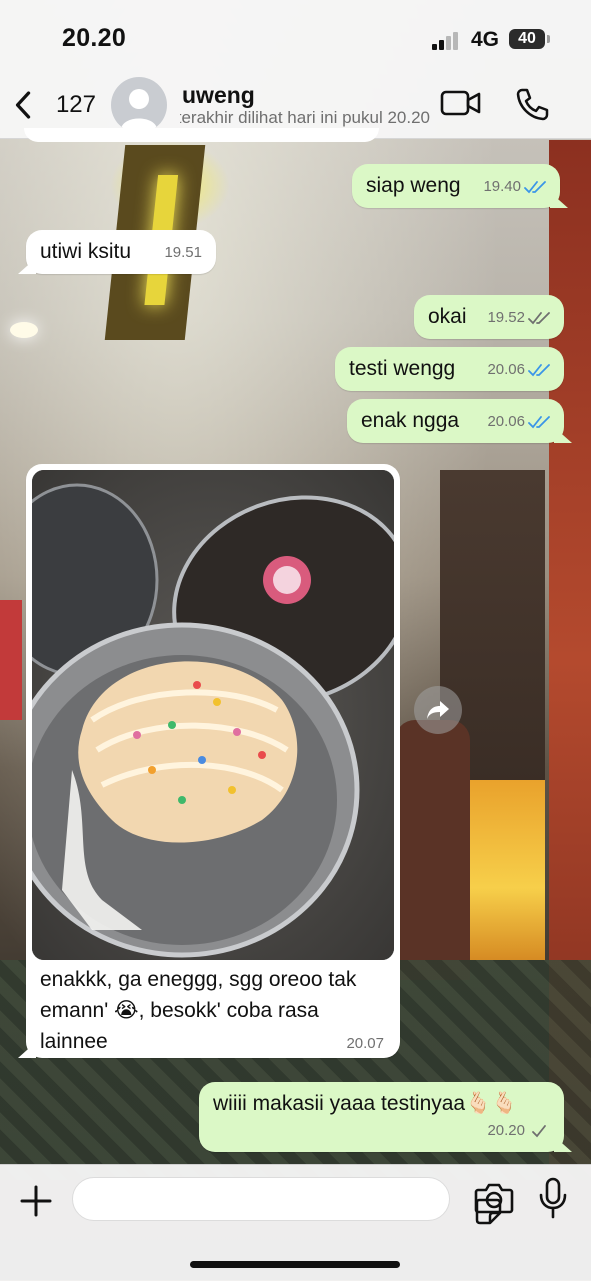 This screenshot has width=591, height=1281. I want to click on forward-button, so click(438, 710).